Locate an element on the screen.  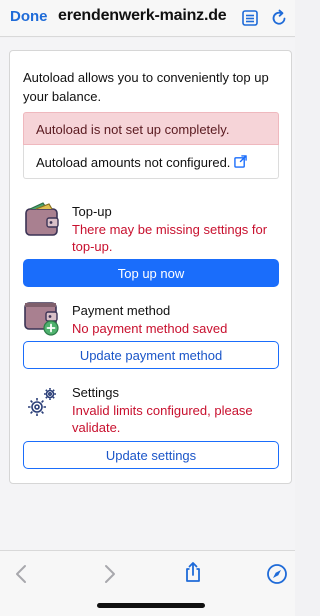
top-up-now-button: Top up now is located at coordinates (151, 273).